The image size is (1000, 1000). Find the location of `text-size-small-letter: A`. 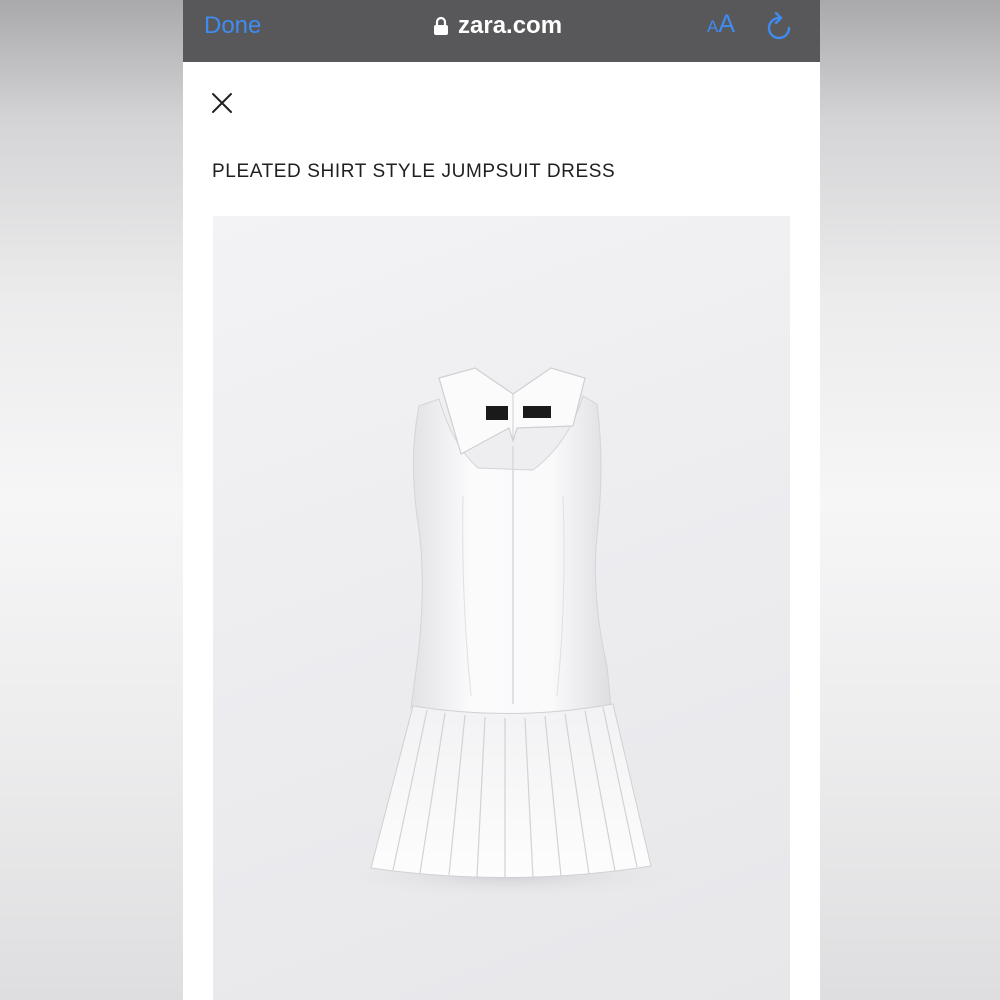

text-size-small-letter: A is located at coordinates (713, 26).